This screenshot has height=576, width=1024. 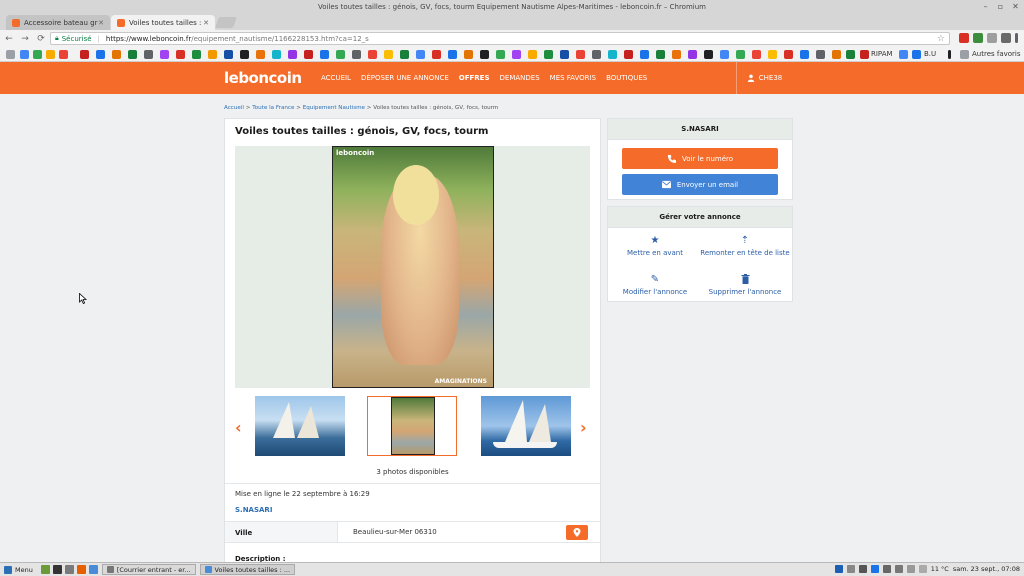 I want to click on seller-name-link: S.NASARI, so click(x=253, y=510).